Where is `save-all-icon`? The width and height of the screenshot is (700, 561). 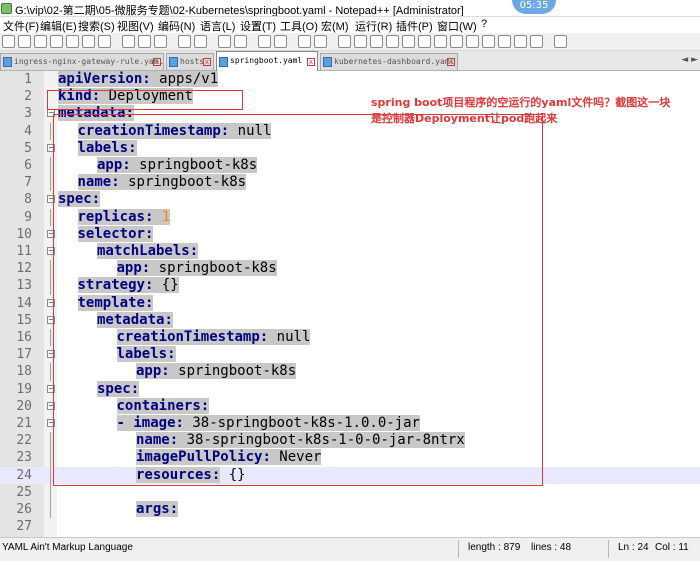 save-all-icon is located at coordinates (56, 41).